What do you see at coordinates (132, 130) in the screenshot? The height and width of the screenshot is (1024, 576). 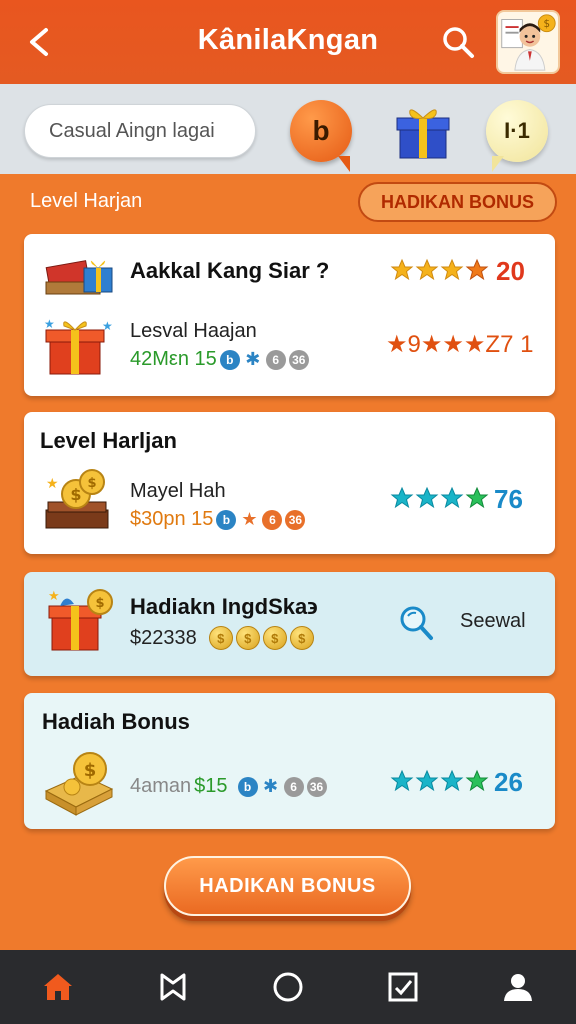 I see `search-placeholder: Casual Aingn lagai` at bounding box center [132, 130].